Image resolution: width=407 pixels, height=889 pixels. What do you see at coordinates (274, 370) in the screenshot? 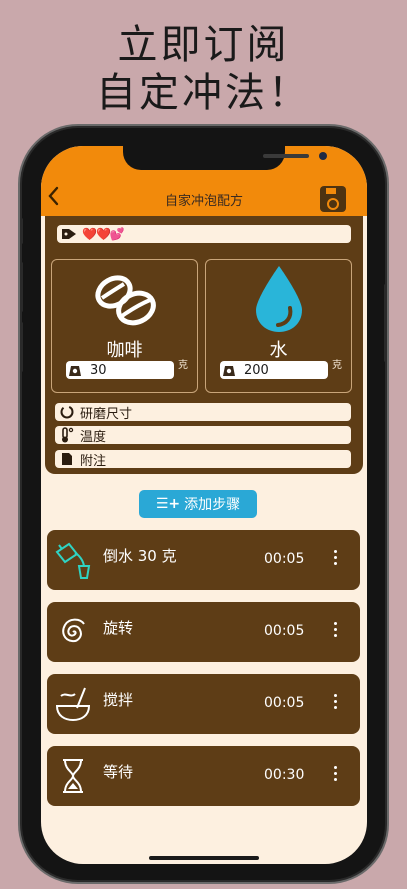
I see `water-weight-field: 200` at bounding box center [274, 370].